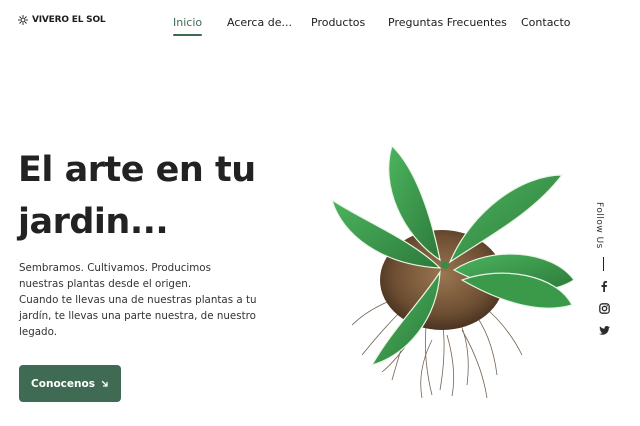  Describe the element at coordinates (63, 383) in the screenshot. I see `cta-label: Conocenos` at that location.